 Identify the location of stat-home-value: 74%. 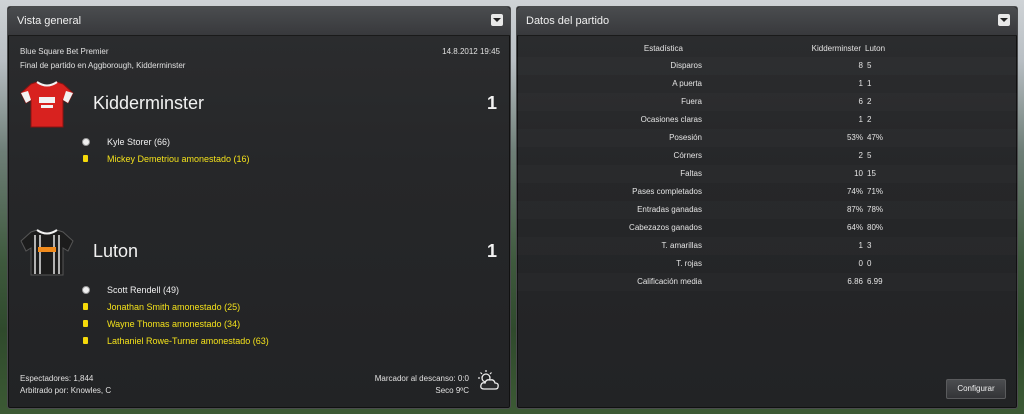
(854, 191).